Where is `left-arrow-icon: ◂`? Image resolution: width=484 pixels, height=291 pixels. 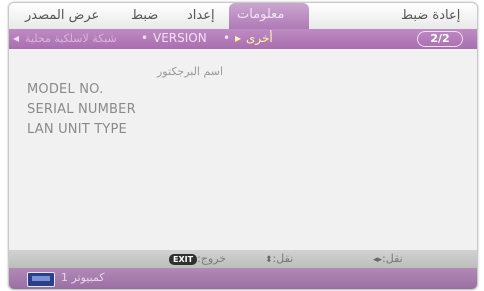 left-arrow-icon: ◂ is located at coordinates (16, 38).